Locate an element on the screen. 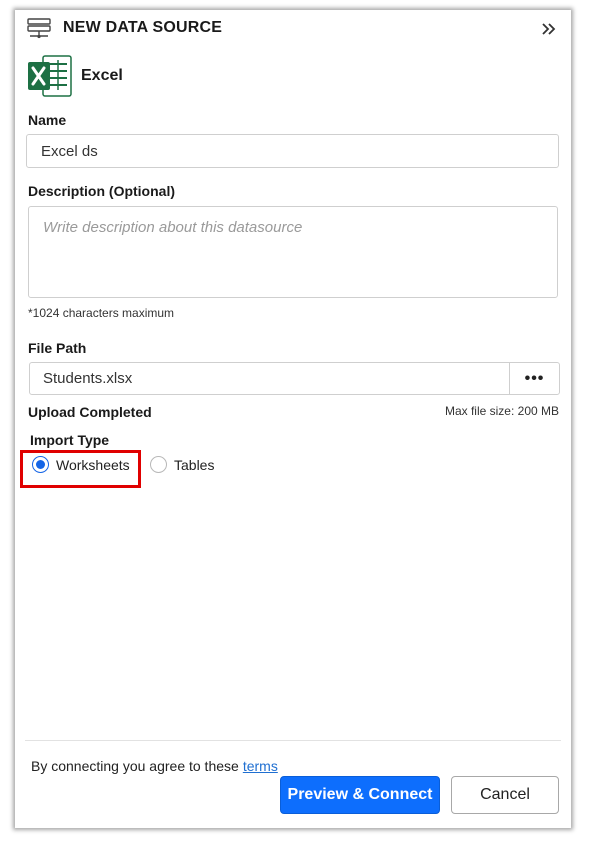  file-path-label: File Path is located at coordinates (57, 348).